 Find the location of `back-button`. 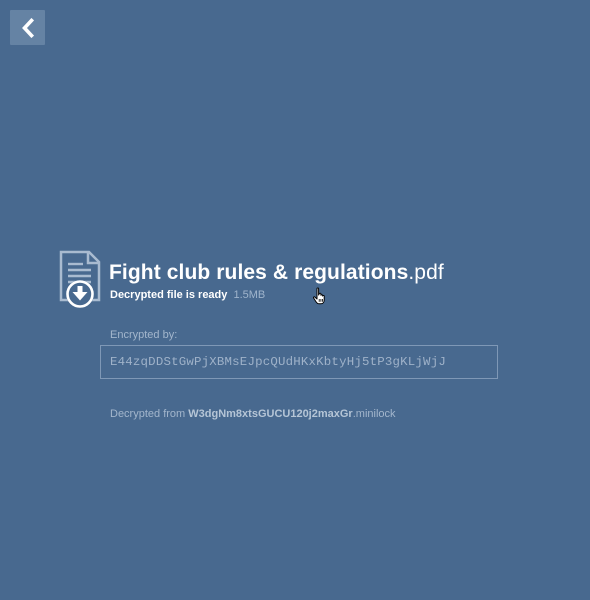

back-button is located at coordinates (27, 27).